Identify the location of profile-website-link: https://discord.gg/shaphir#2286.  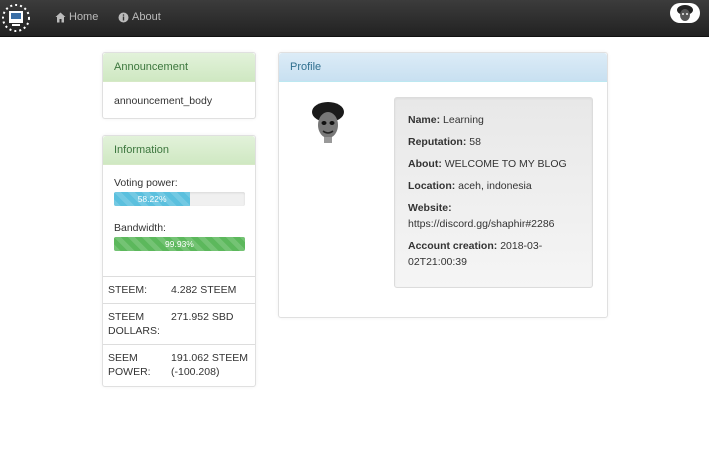
(481, 224).